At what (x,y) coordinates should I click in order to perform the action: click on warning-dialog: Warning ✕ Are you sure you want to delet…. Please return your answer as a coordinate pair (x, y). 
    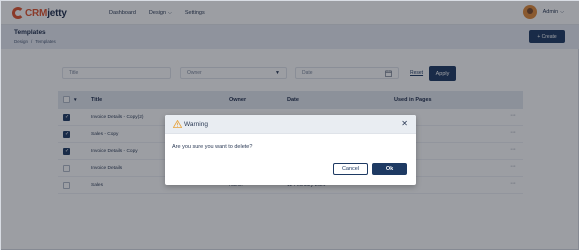
    Looking at the image, I should click on (290, 150).